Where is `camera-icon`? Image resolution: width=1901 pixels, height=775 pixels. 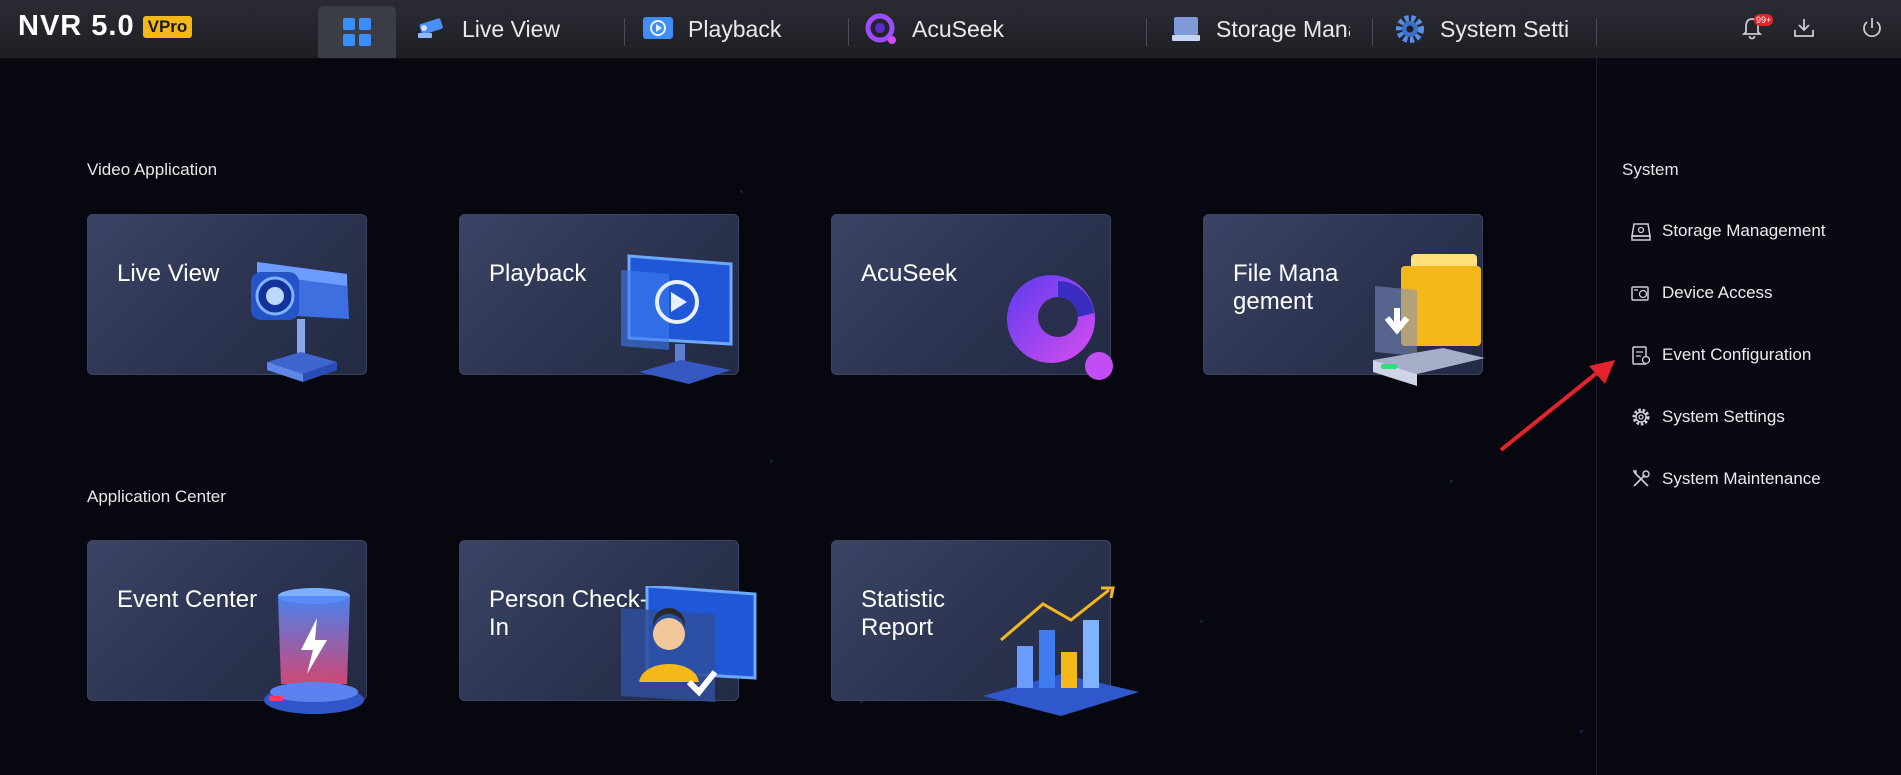 camera-icon is located at coordinates (430, 28).